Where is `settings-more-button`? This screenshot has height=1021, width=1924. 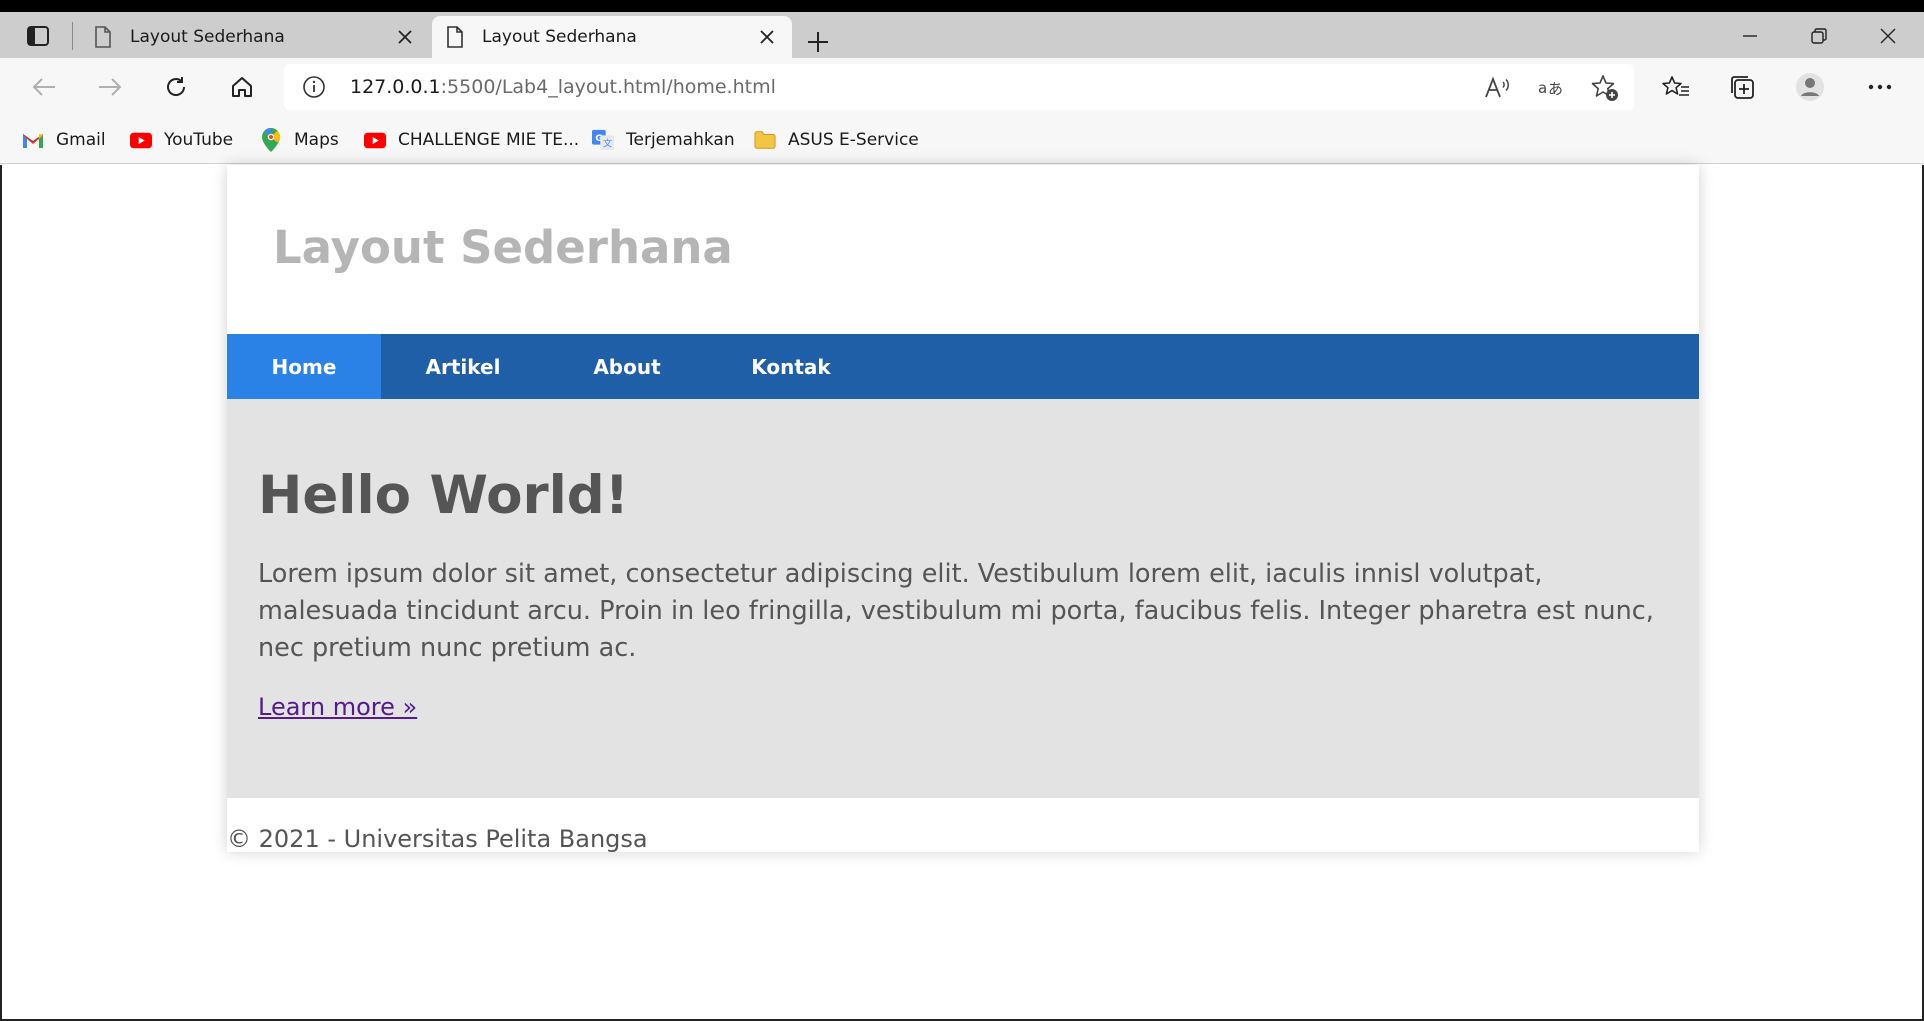 settings-more-button is located at coordinates (1880, 87).